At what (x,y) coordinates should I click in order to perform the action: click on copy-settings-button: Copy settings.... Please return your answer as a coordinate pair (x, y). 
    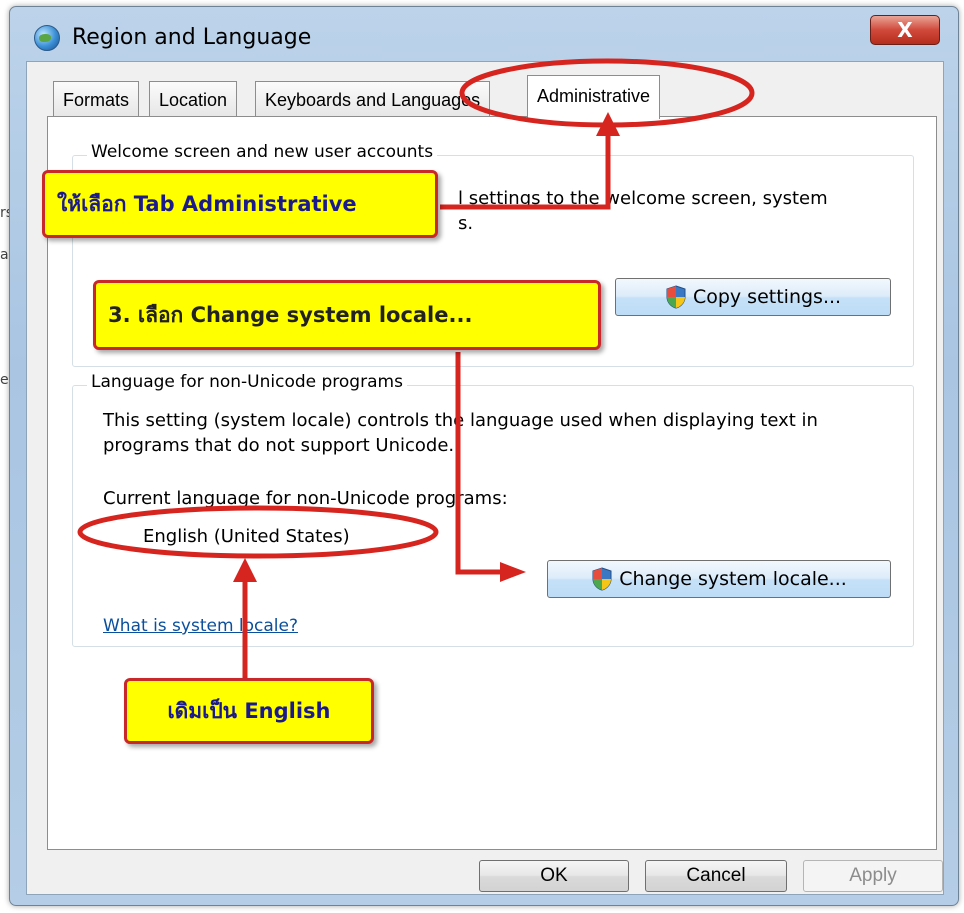
    Looking at the image, I should click on (753, 297).